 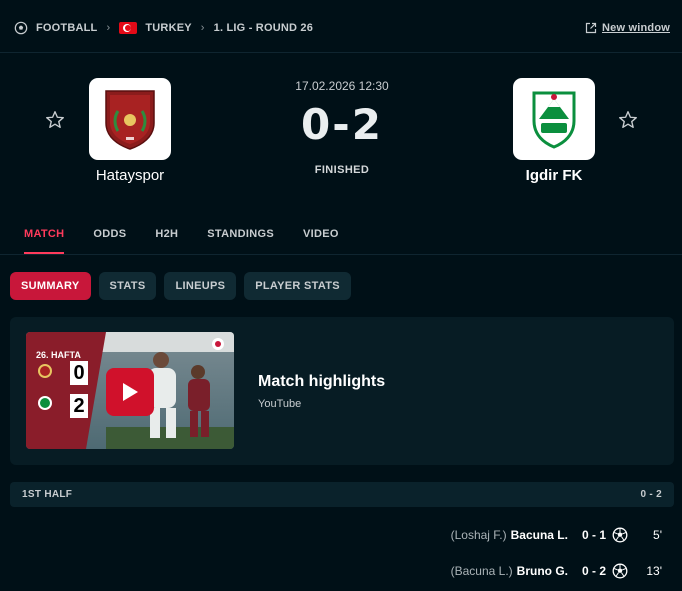 What do you see at coordinates (45, 403) in the screenshot?
I see `away-mini-crest-icon` at bounding box center [45, 403].